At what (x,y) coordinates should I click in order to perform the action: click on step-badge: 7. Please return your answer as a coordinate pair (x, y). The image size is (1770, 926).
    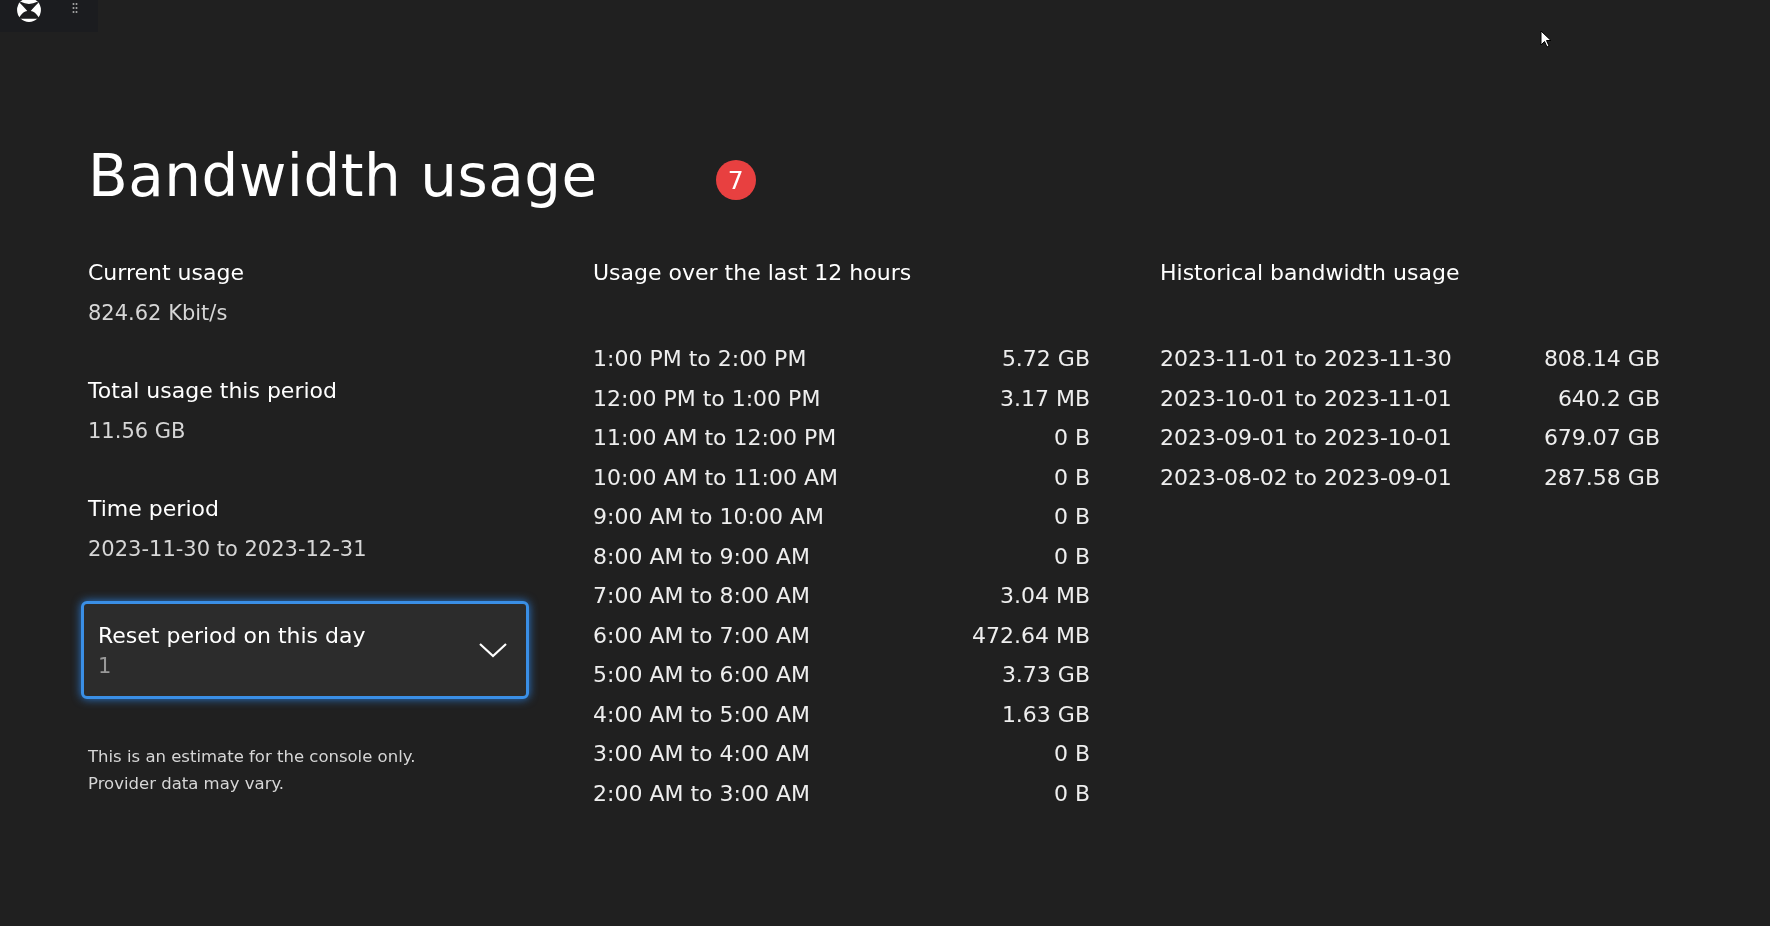
    Looking at the image, I should click on (735, 180).